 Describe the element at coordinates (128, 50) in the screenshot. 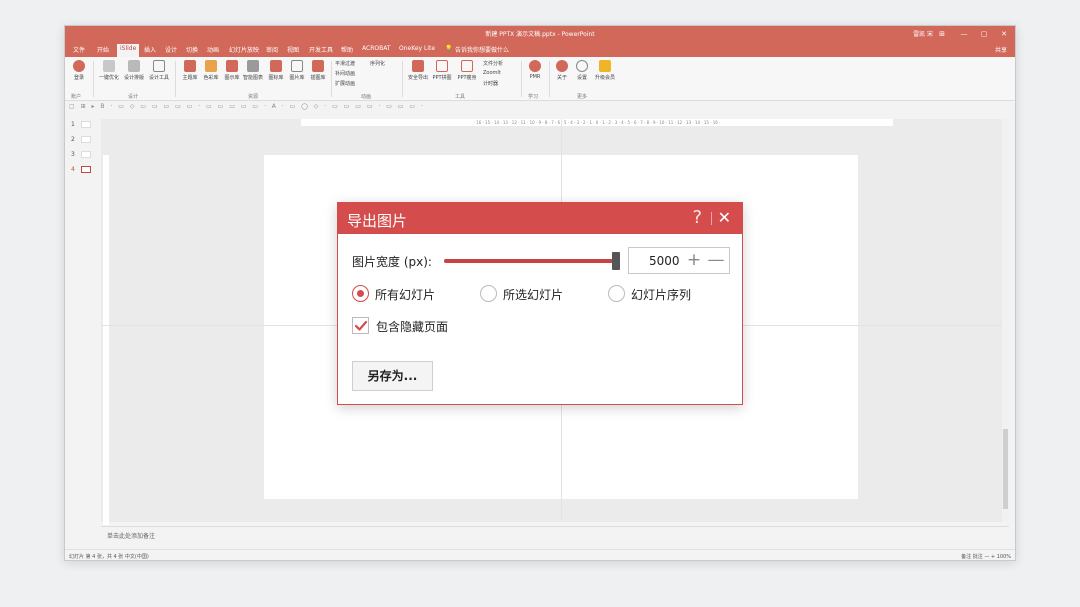

I see `tab-islide: iSlide` at that location.